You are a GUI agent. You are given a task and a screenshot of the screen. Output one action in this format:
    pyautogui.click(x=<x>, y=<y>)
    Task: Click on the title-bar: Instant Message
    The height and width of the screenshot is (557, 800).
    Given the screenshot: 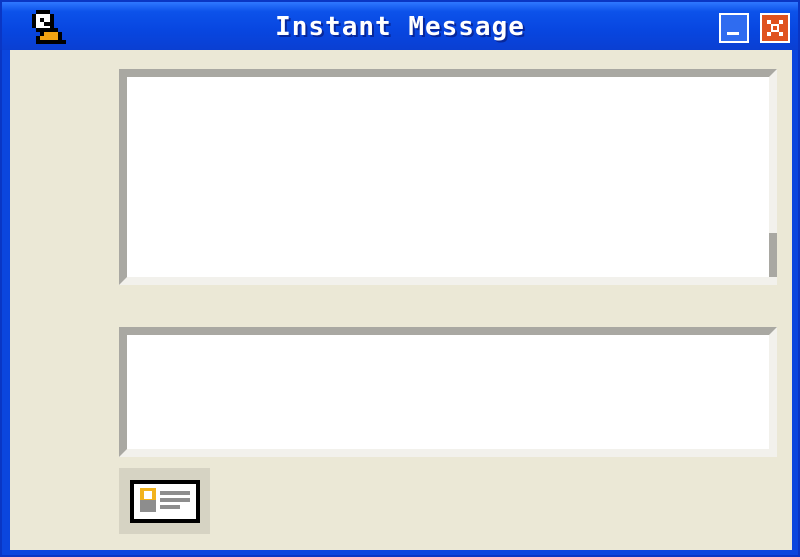 What is the action you would take?
    pyautogui.click(x=400, y=26)
    